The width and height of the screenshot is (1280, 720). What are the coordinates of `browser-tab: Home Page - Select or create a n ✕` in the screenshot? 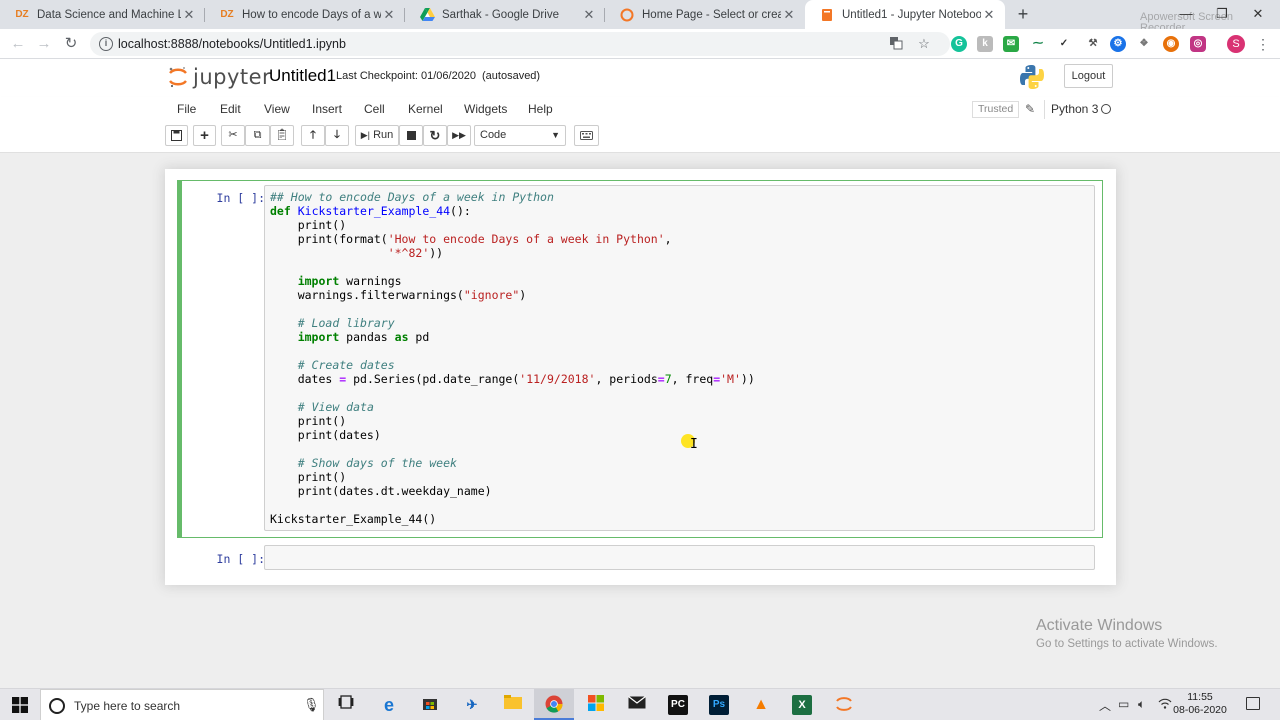 It's located at (705, 14).